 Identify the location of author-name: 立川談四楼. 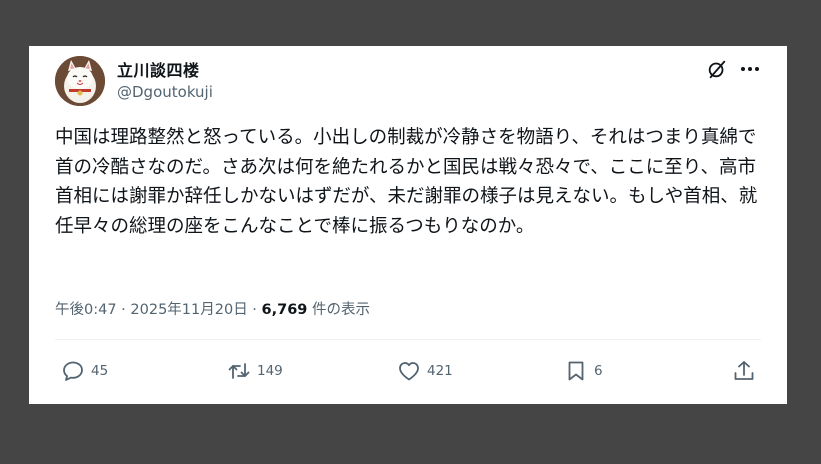
(158, 69).